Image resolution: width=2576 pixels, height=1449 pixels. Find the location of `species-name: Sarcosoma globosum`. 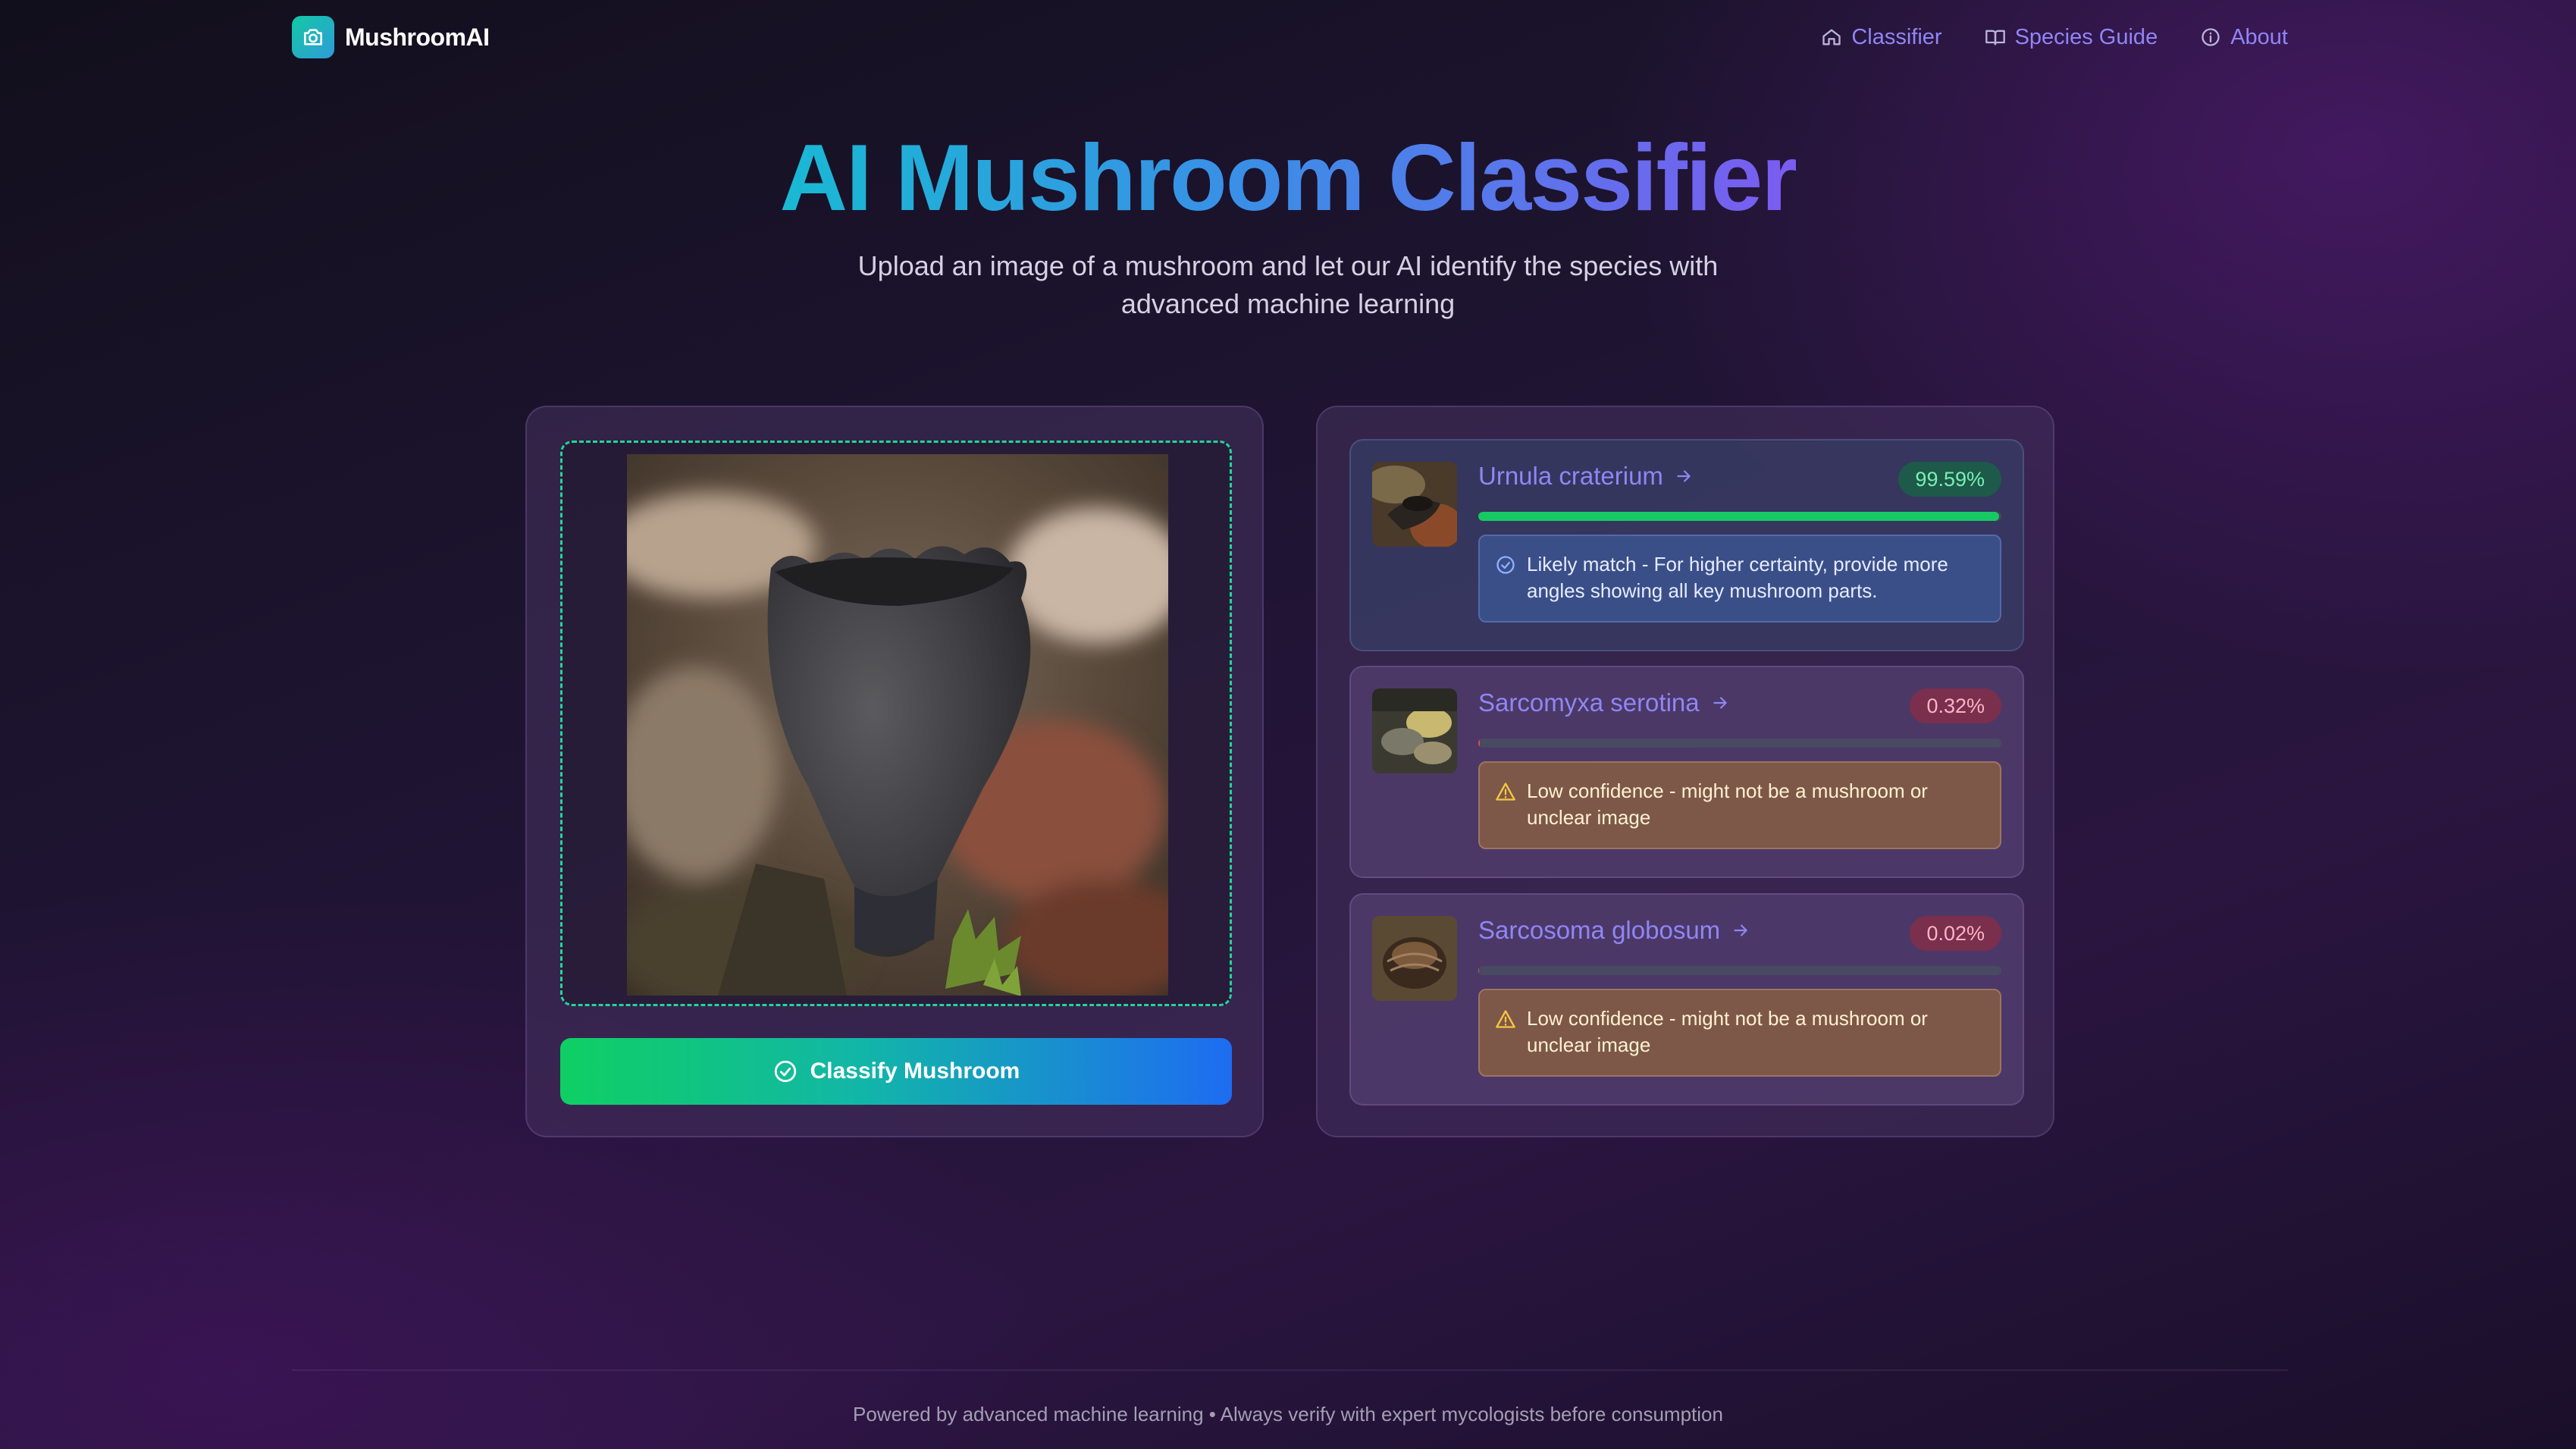

species-name: Sarcosoma globosum is located at coordinates (1599, 930).